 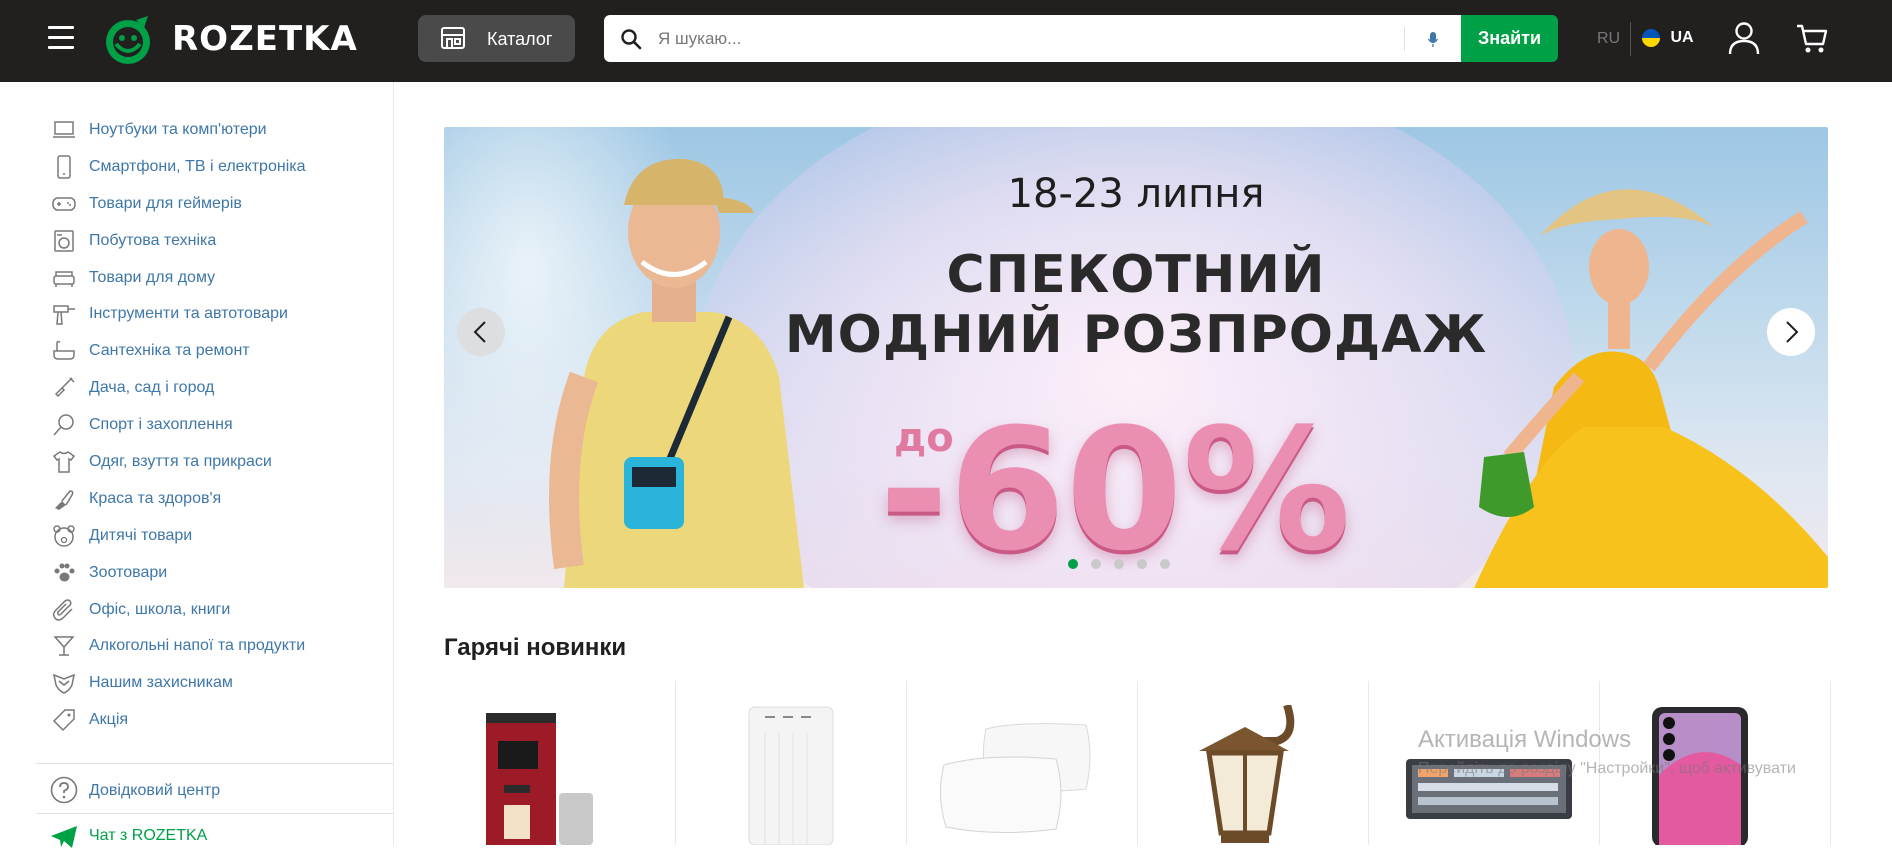 What do you see at coordinates (64, 536) in the screenshot?
I see `teddy-bear-icon` at bounding box center [64, 536].